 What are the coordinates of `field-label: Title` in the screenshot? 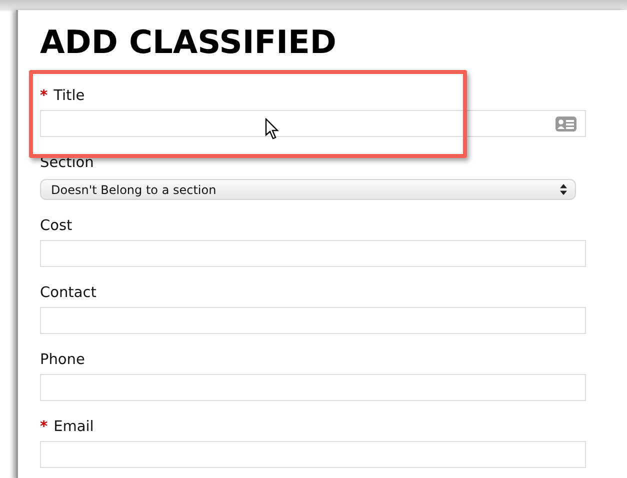 It's located at (69, 96).